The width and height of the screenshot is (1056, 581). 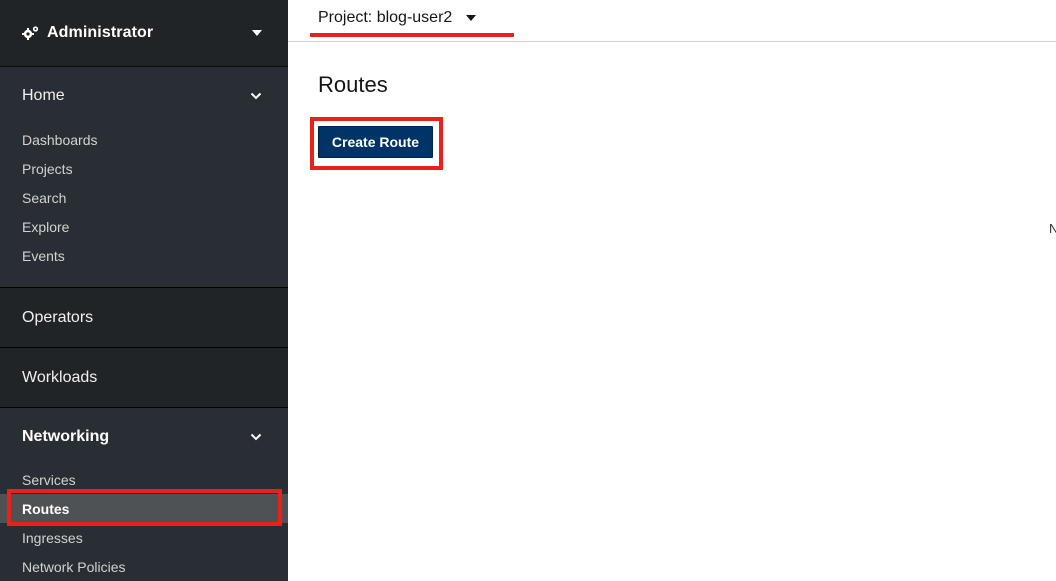 What do you see at coordinates (144, 139) in the screenshot?
I see `sidebar-item-dashboards: Dashboards` at bounding box center [144, 139].